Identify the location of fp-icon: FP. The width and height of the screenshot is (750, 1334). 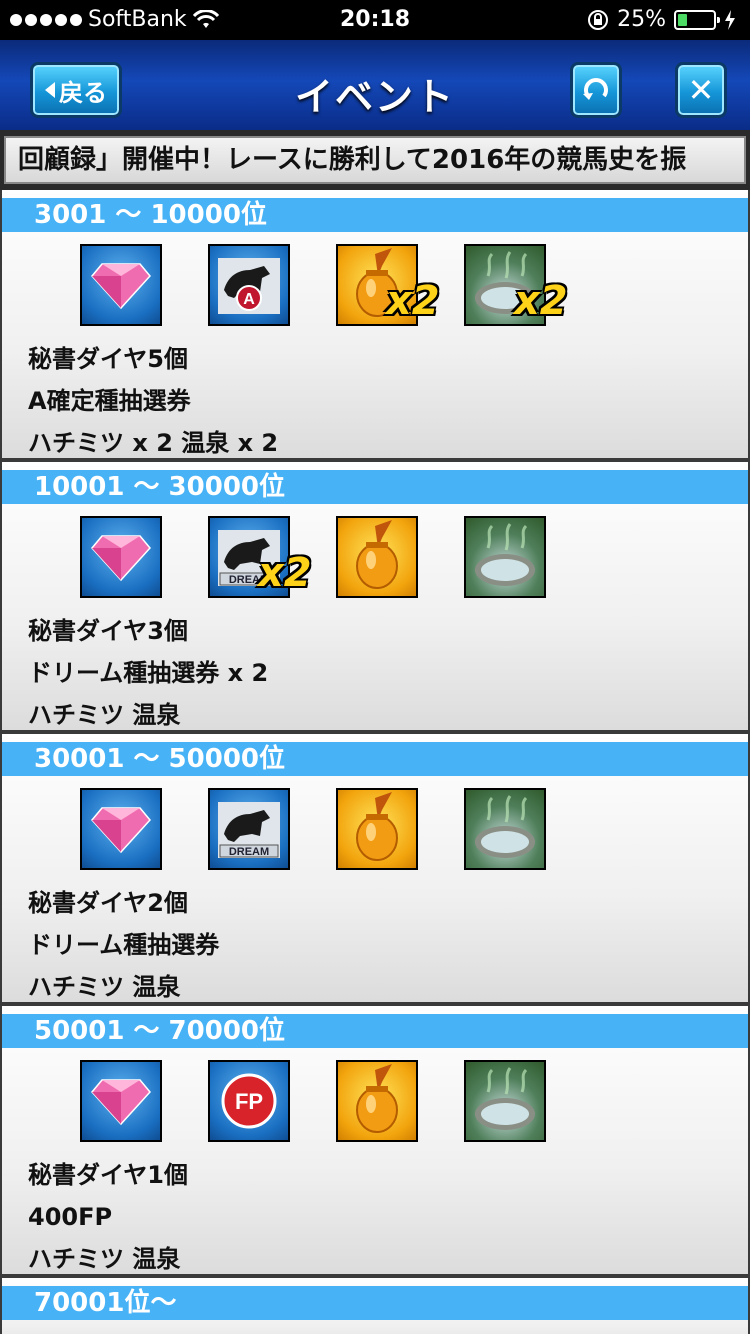
(249, 1101).